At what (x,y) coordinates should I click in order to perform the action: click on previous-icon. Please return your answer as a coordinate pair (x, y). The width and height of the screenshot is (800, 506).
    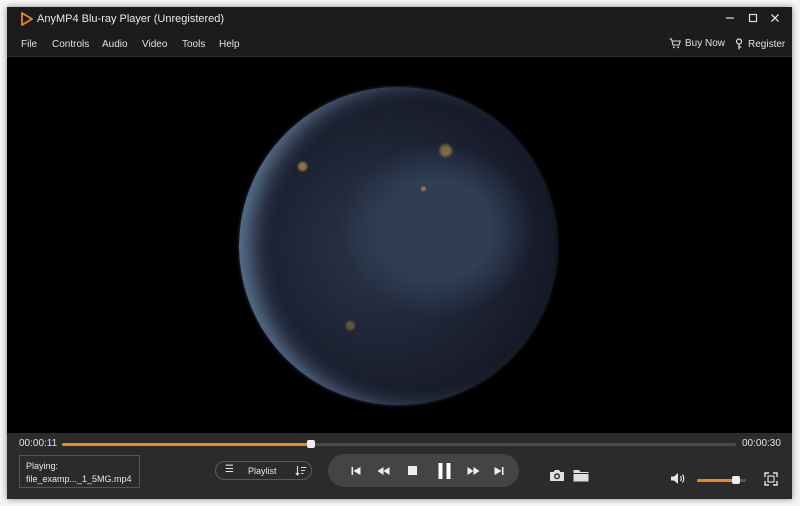
    Looking at the image, I should click on (356, 470).